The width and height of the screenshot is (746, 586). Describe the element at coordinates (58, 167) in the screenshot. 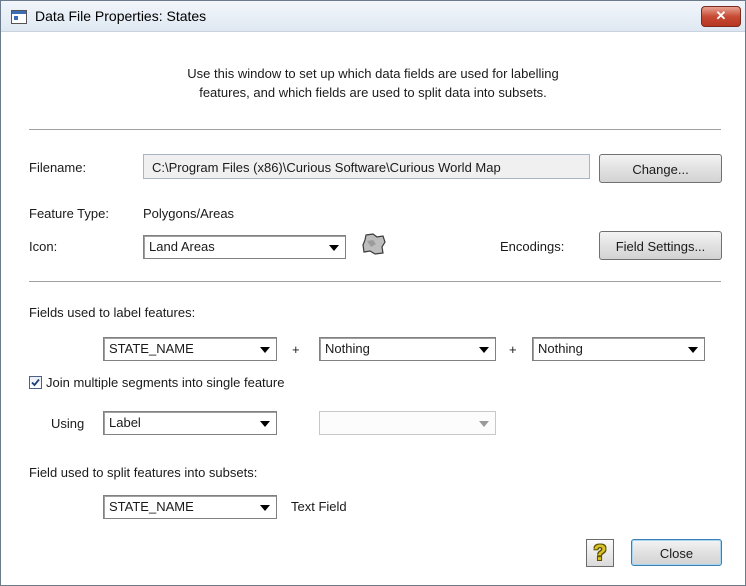

I see `filename-label: Filename:` at that location.